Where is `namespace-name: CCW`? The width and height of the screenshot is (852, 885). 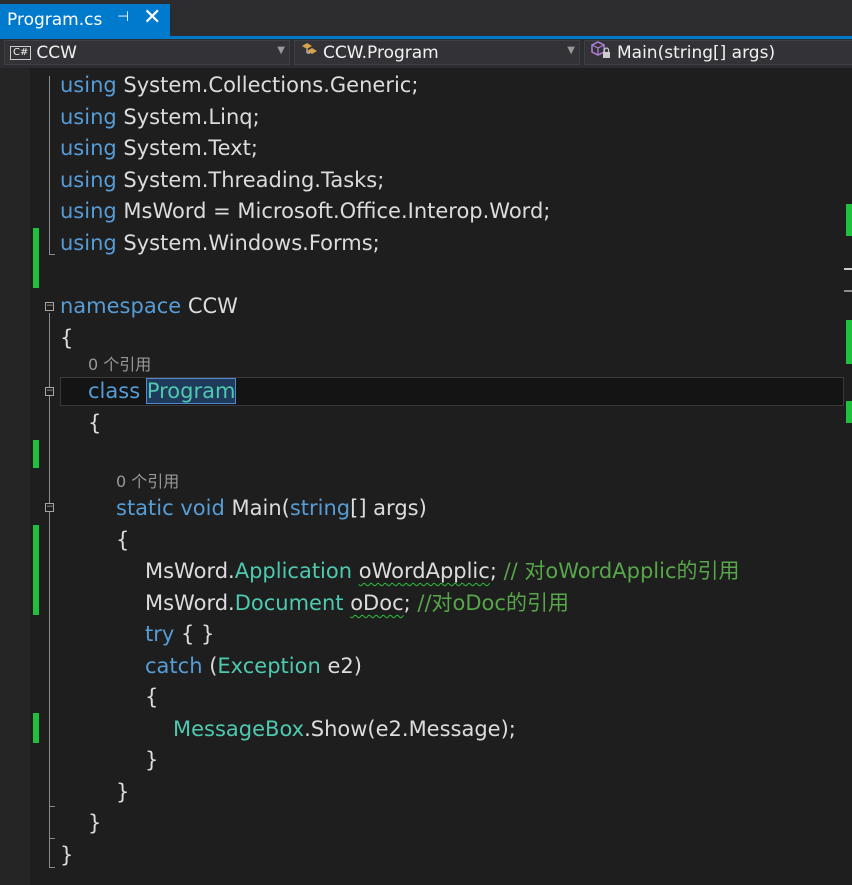
namespace-name: CCW is located at coordinates (212, 306).